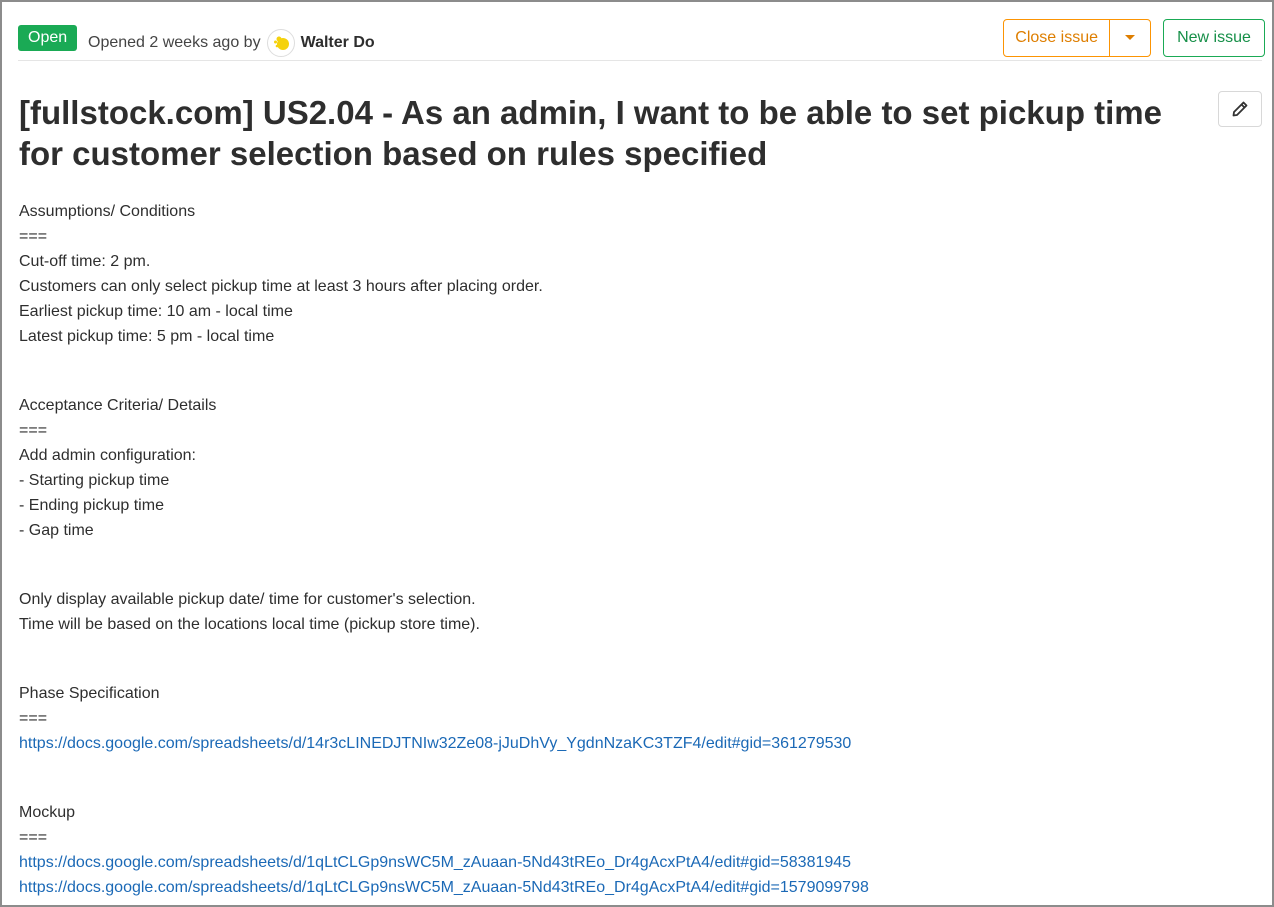  What do you see at coordinates (89, 693) in the screenshot?
I see `section-heading: Phase Specification` at bounding box center [89, 693].